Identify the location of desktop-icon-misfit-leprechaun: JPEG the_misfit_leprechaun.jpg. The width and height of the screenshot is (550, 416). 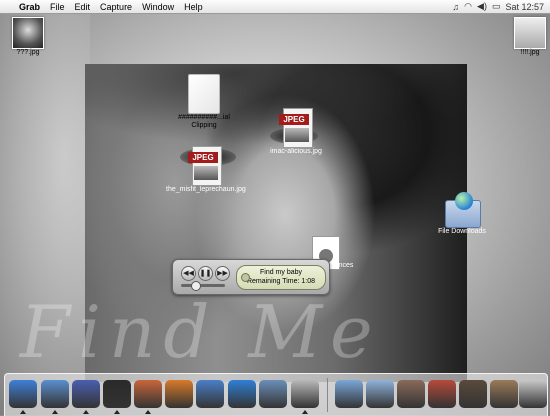
(205, 170).